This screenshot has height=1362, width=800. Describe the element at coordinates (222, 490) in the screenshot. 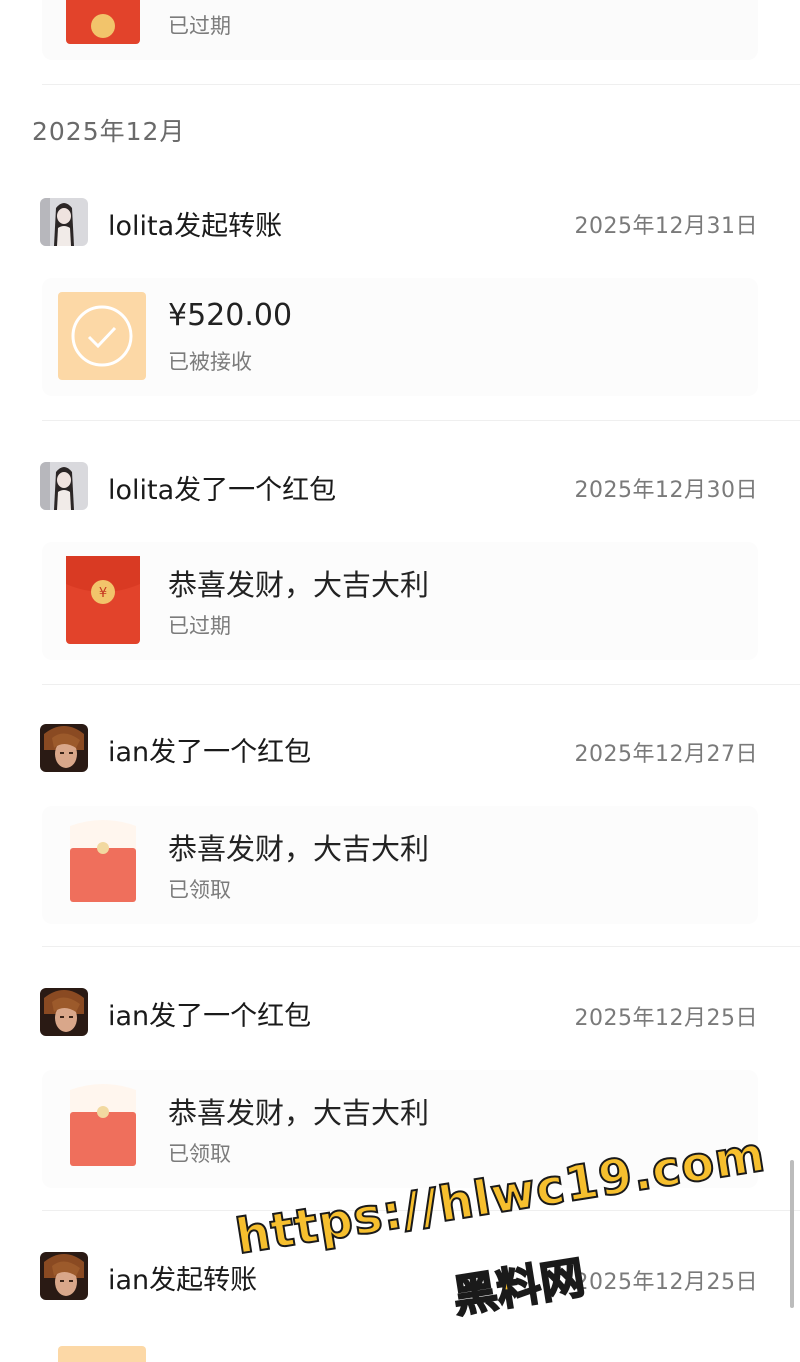

I see `record-title: lolita发了一个红包` at that location.